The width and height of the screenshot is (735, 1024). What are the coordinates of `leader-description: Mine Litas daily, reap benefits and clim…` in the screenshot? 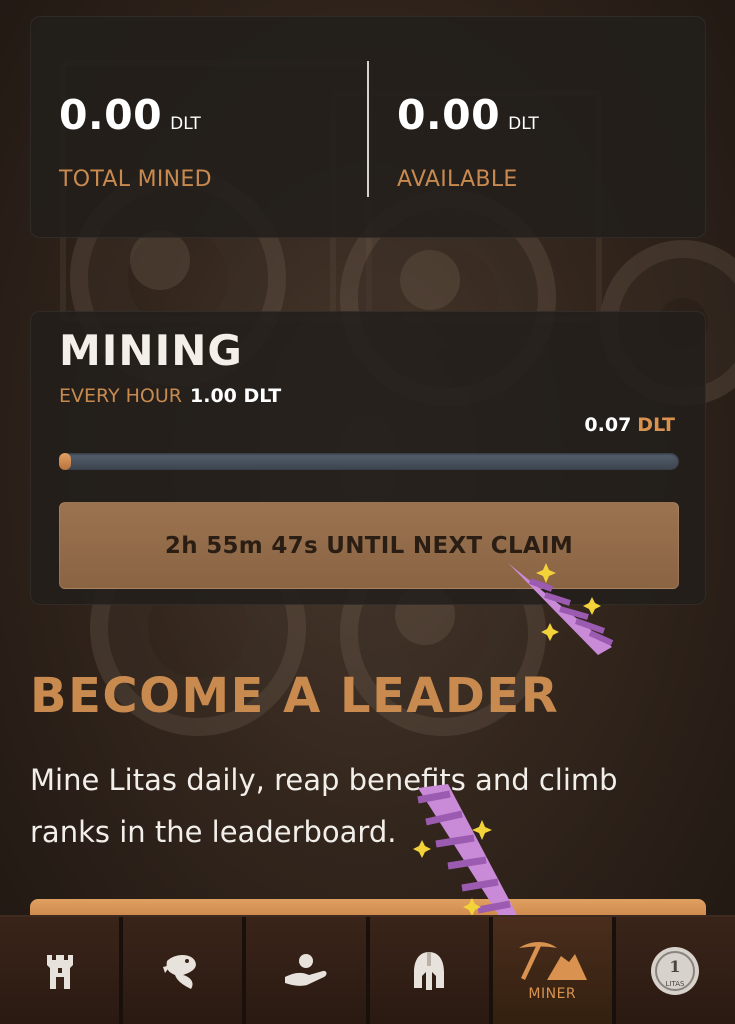 It's located at (324, 806).